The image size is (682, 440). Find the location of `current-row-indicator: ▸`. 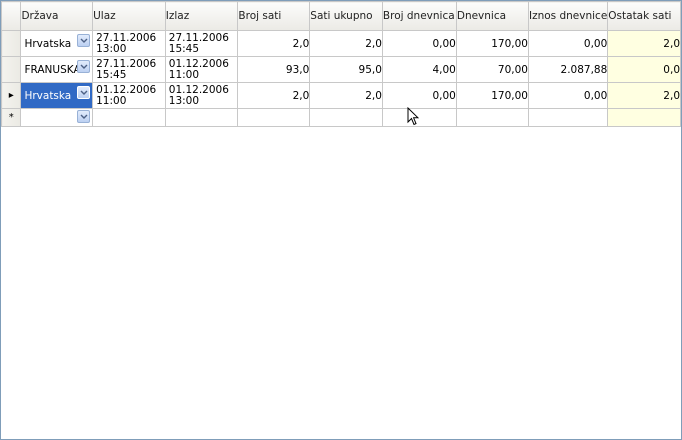

current-row-indicator: ▸ is located at coordinates (11, 95).